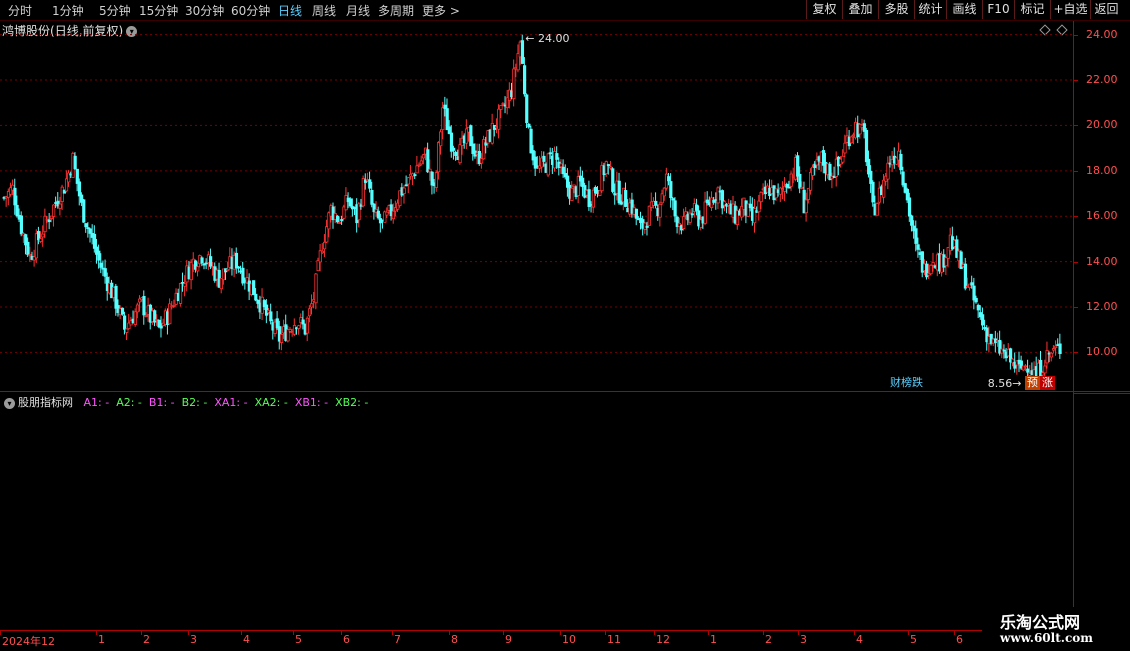 The width and height of the screenshot is (1130, 651). I want to click on stats-button: 统计, so click(930, 9).